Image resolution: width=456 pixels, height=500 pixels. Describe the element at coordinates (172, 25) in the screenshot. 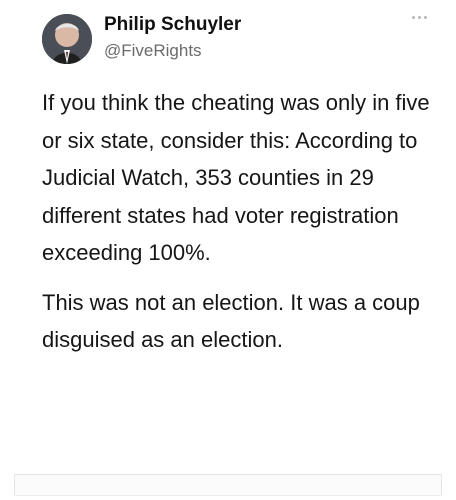

I see `author-name: Philip Schuyler` at that location.